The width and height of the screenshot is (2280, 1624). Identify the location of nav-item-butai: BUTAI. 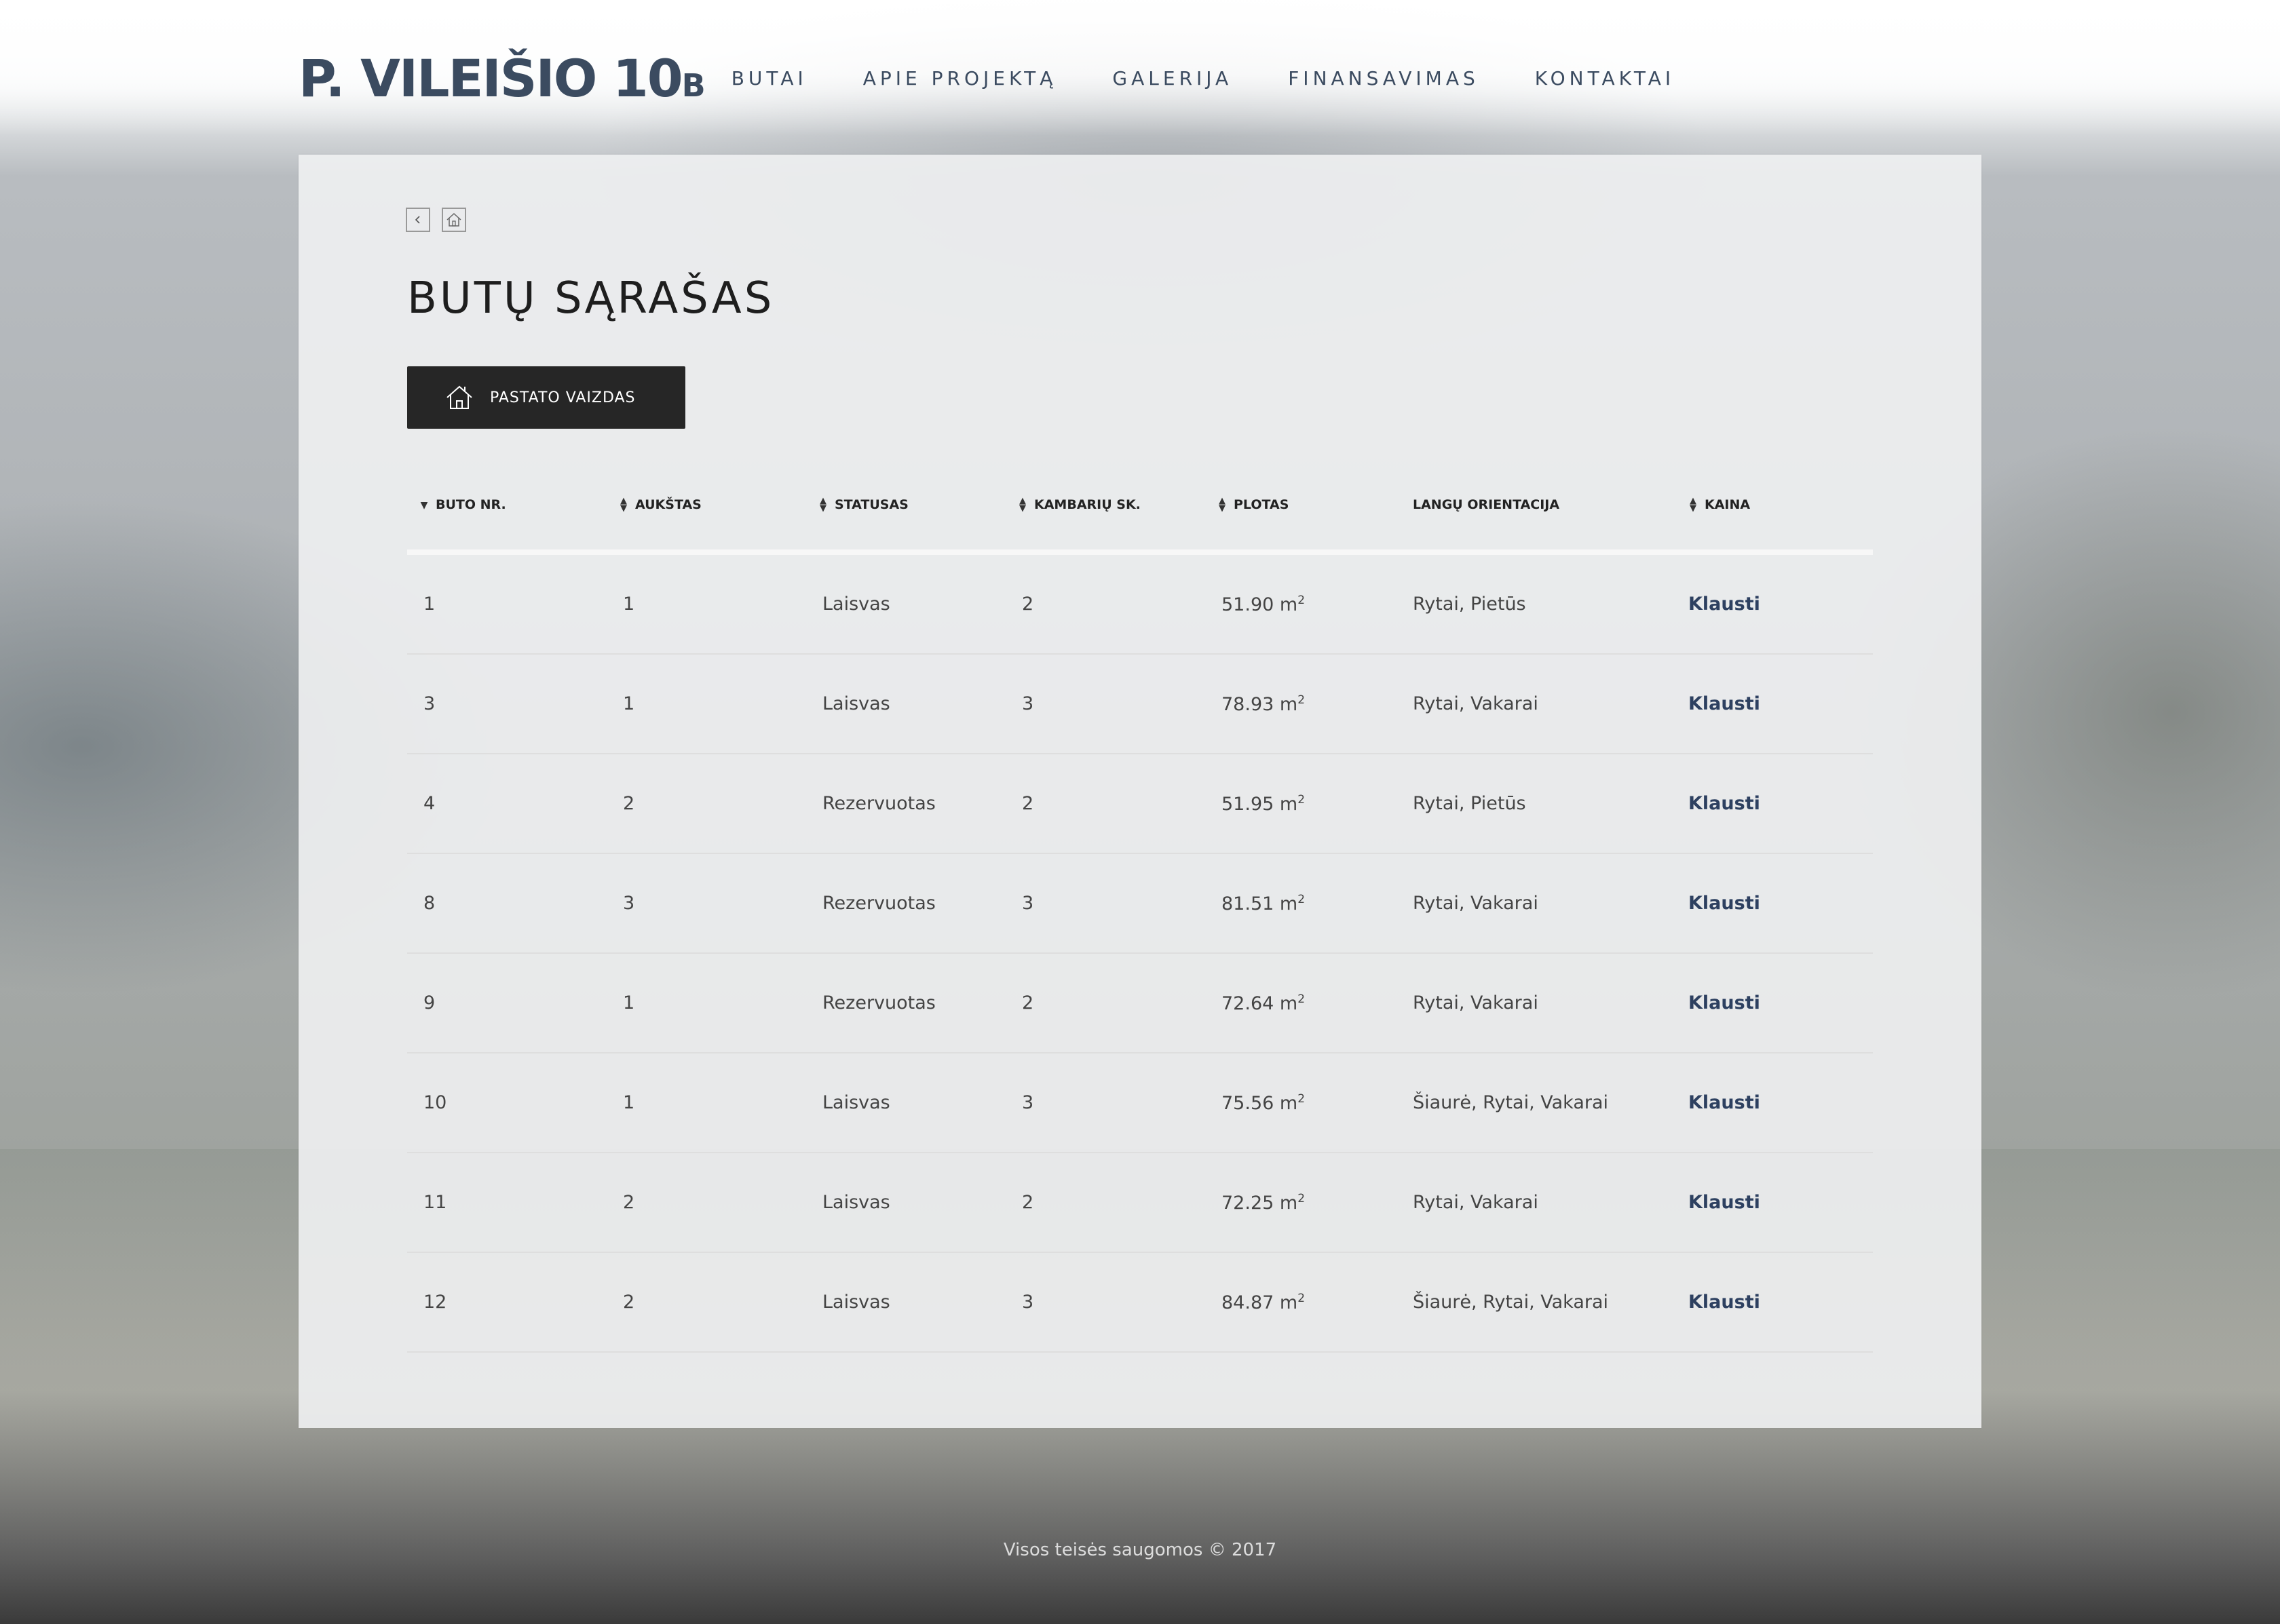
(770, 78).